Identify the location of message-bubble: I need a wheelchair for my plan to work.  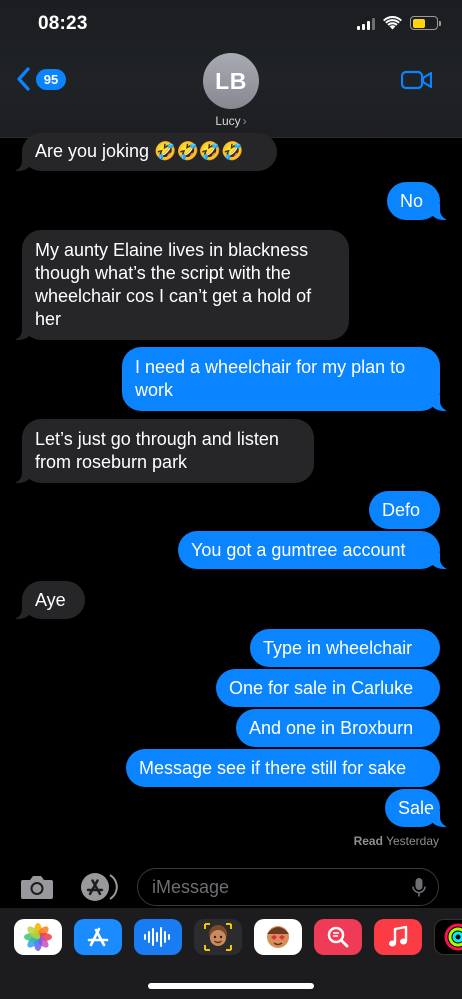
(286, 379).